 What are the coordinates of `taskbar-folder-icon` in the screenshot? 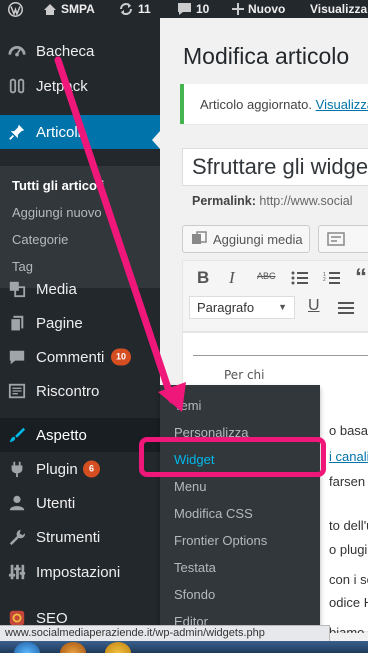 It's located at (118, 647).